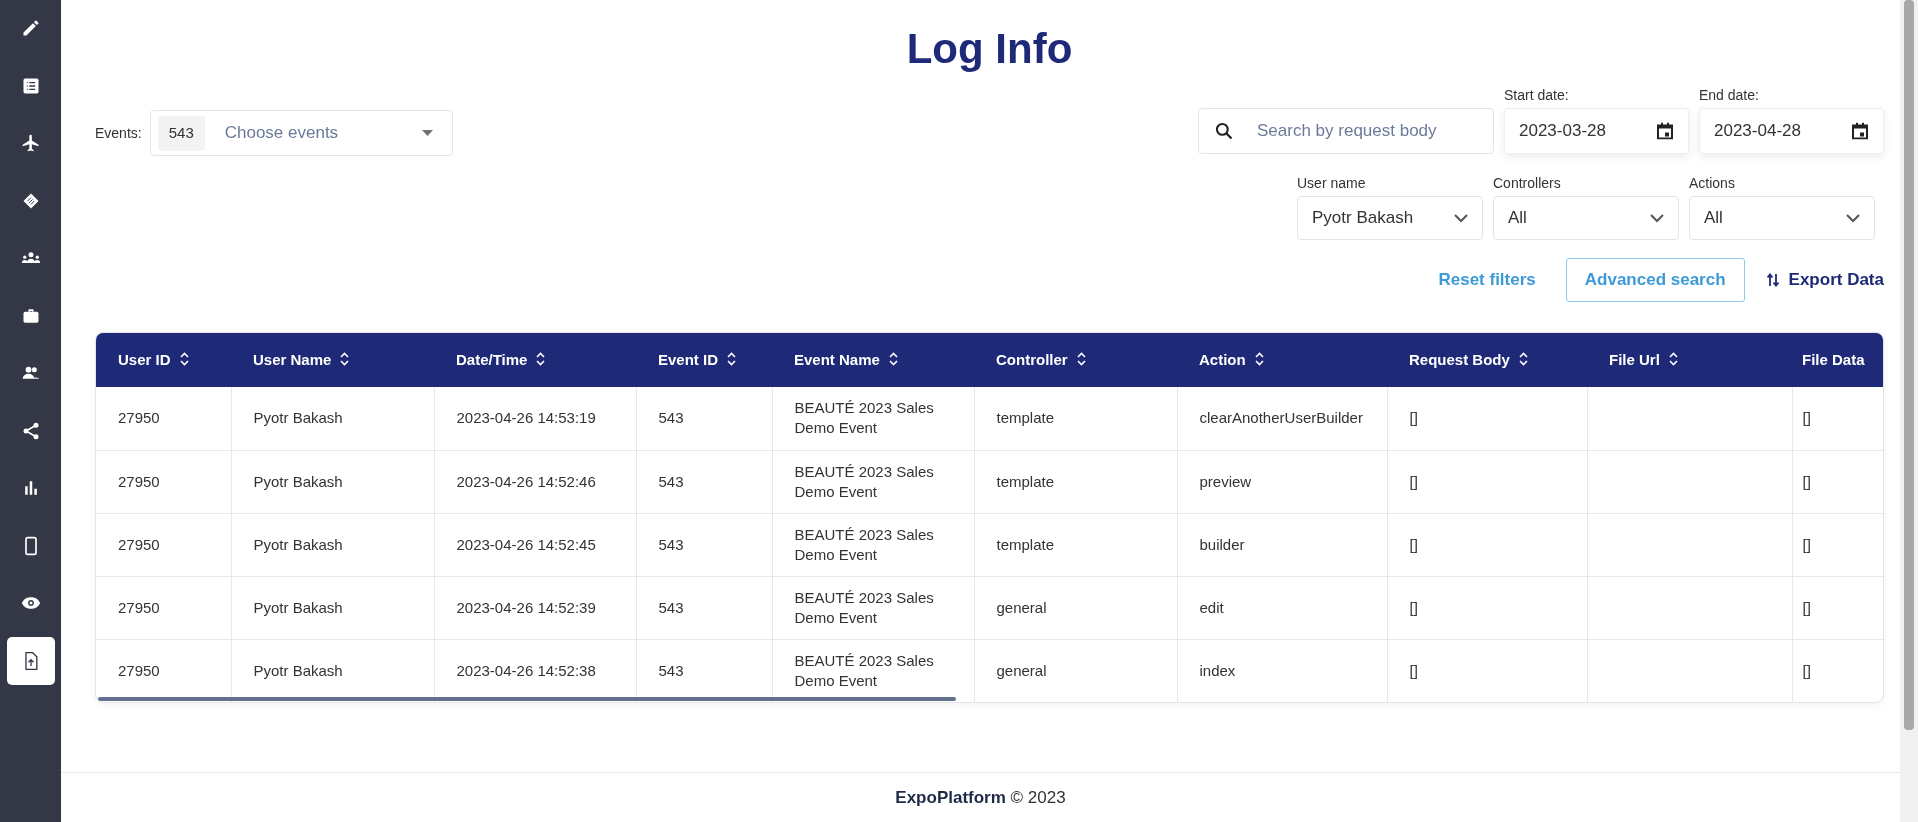  Describe the element at coordinates (1527, 183) in the screenshot. I see `controllers-label: Controllers` at that location.